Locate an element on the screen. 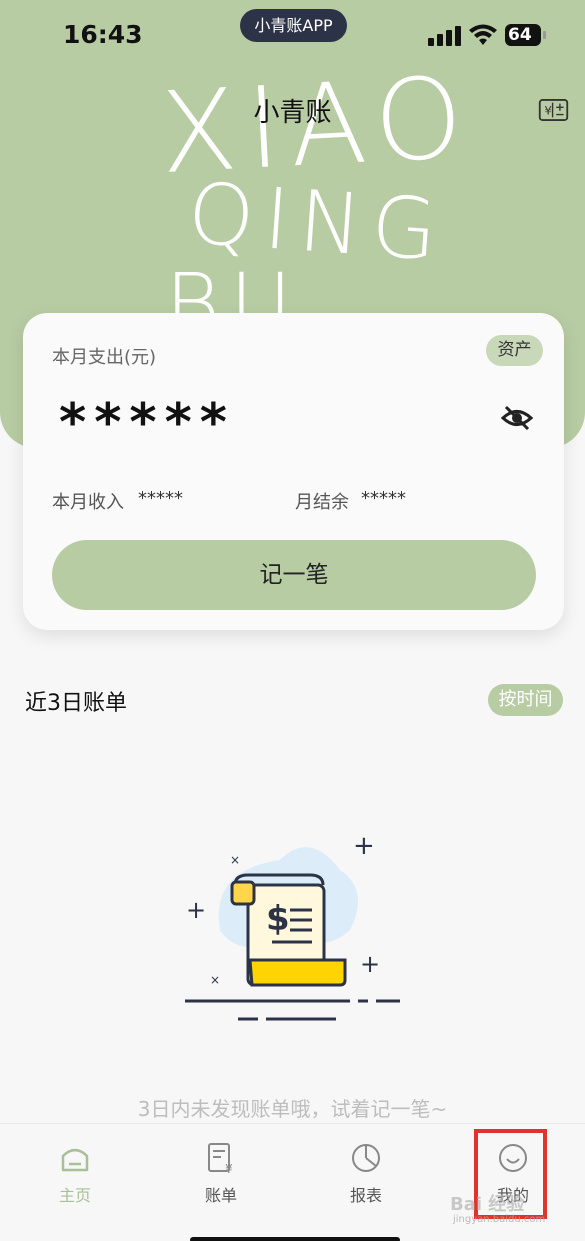 Image resolution: width=585 pixels, height=1241 pixels. page-title: 小青账 is located at coordinates (292, 113).